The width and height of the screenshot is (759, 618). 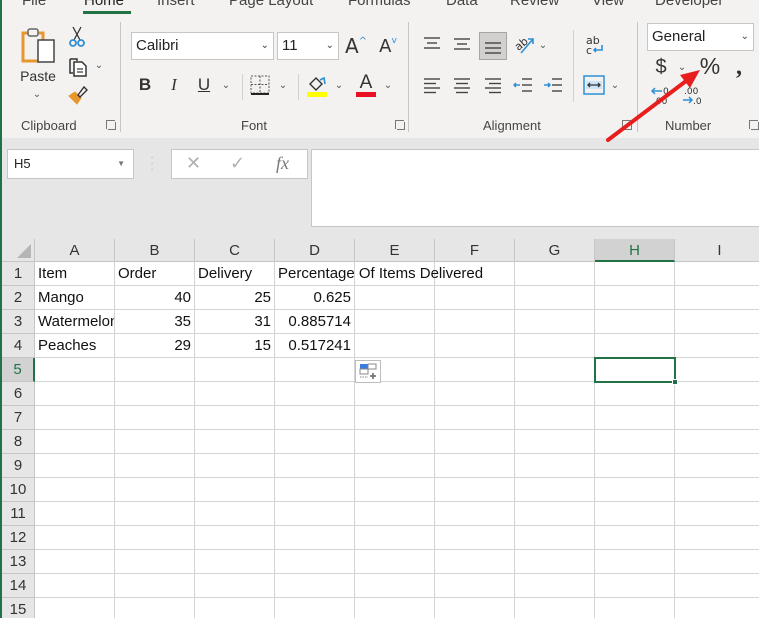 What do you see at coordinates (99, 65) in the screenshot?
I see `copy-dropdown-icon: ⌄` at bounding box center [99, 65].